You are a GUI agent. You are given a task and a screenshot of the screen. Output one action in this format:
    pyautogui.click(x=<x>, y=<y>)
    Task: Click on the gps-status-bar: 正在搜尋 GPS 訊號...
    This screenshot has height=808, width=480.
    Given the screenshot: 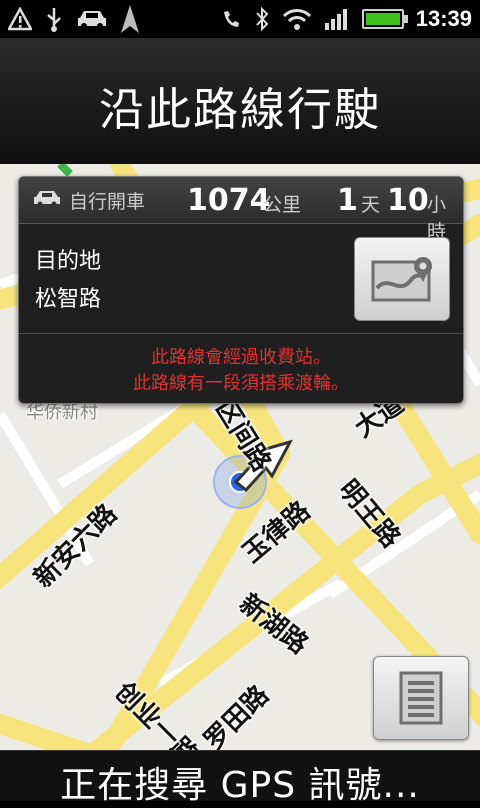 What is the action you would take?
    pyautogui.click(x=240, y=778)
    